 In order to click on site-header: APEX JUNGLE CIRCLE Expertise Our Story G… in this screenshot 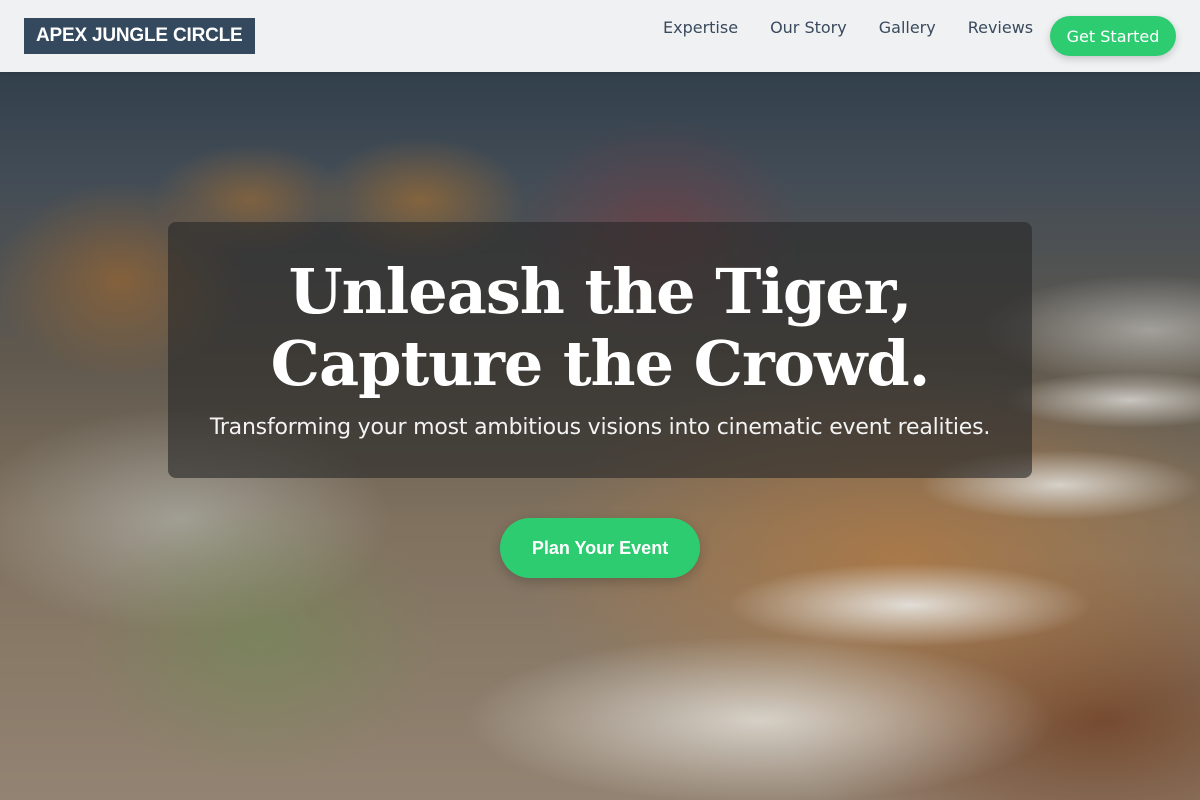, I will do `click(600, 36)`.